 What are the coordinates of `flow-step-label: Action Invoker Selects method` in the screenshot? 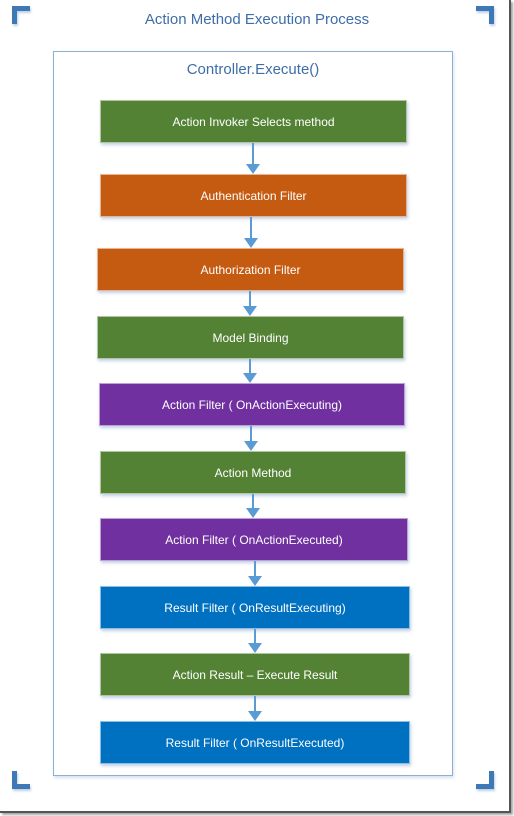 It's located at (253, 121).